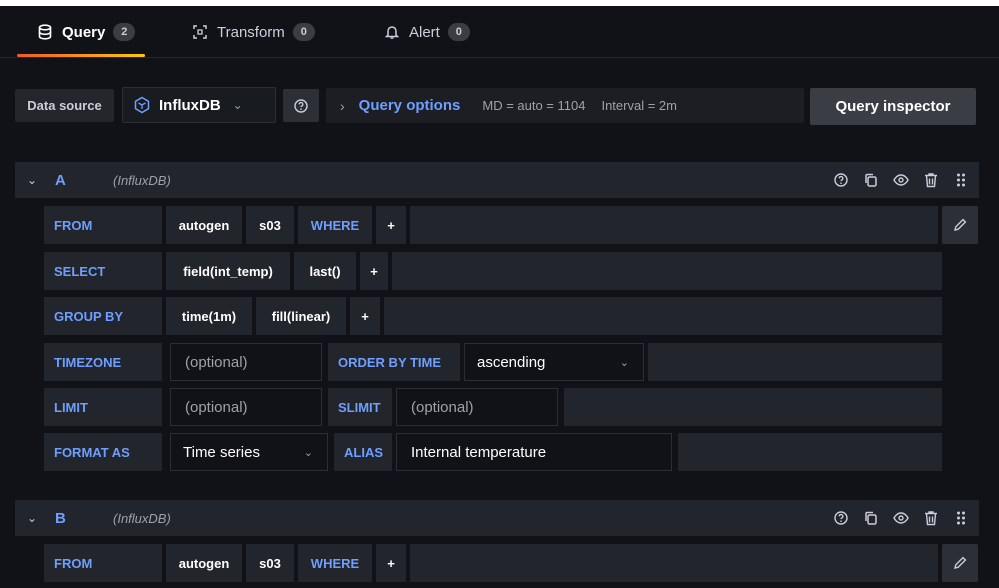  What do you see at coordinates (534, 105) in the screenshot?
I see `max-data-points-info: MD = auto = 1104` at bounding box center [534, 105].